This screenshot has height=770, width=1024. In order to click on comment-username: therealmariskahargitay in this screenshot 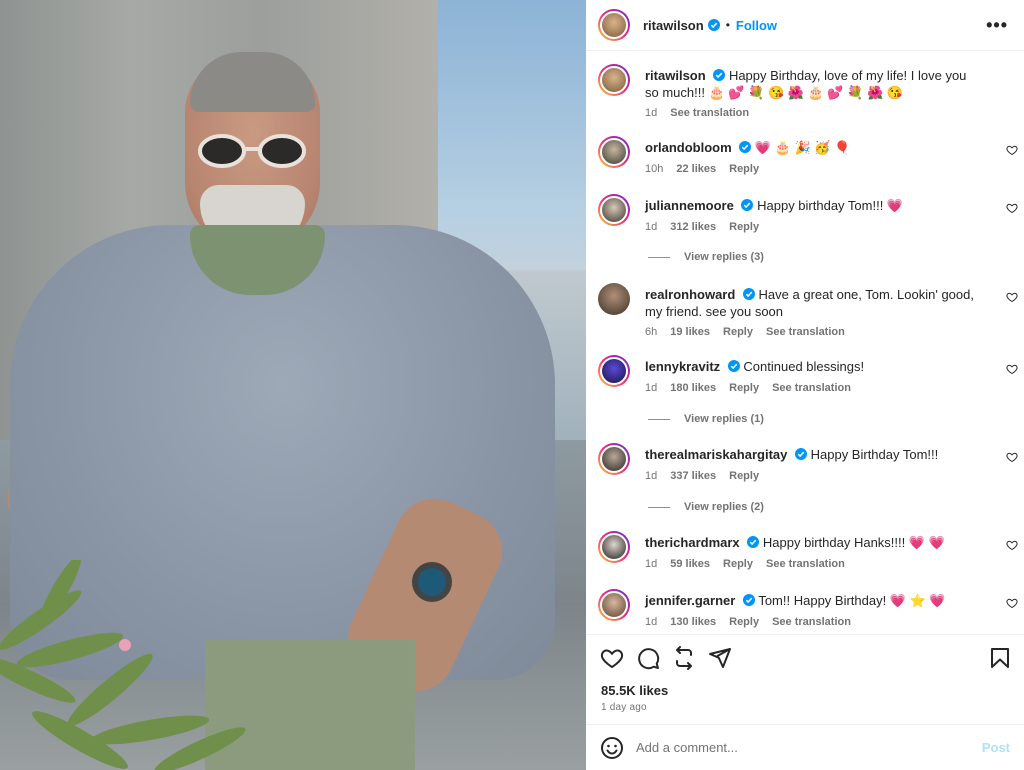, I will do `click(716, 454)`.